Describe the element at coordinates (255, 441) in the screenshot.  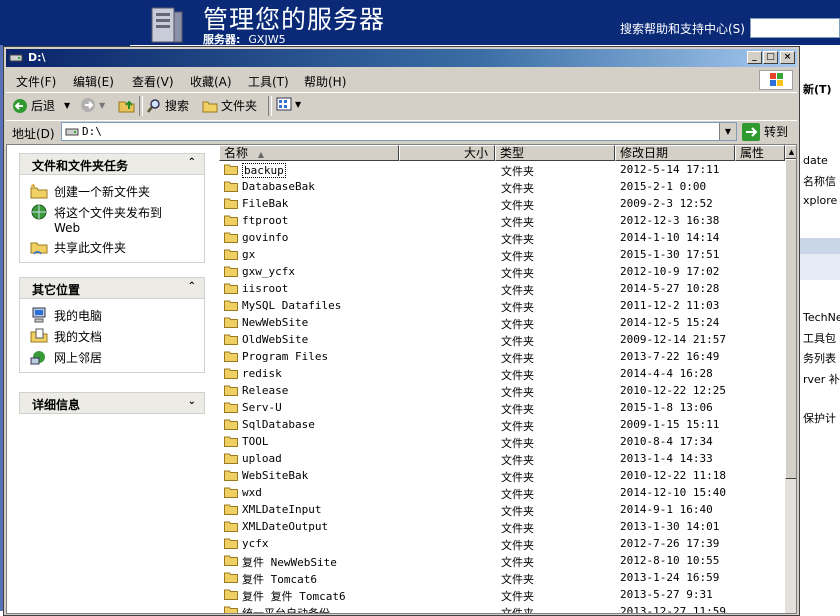
I see `file-name: TOOL` at that location.